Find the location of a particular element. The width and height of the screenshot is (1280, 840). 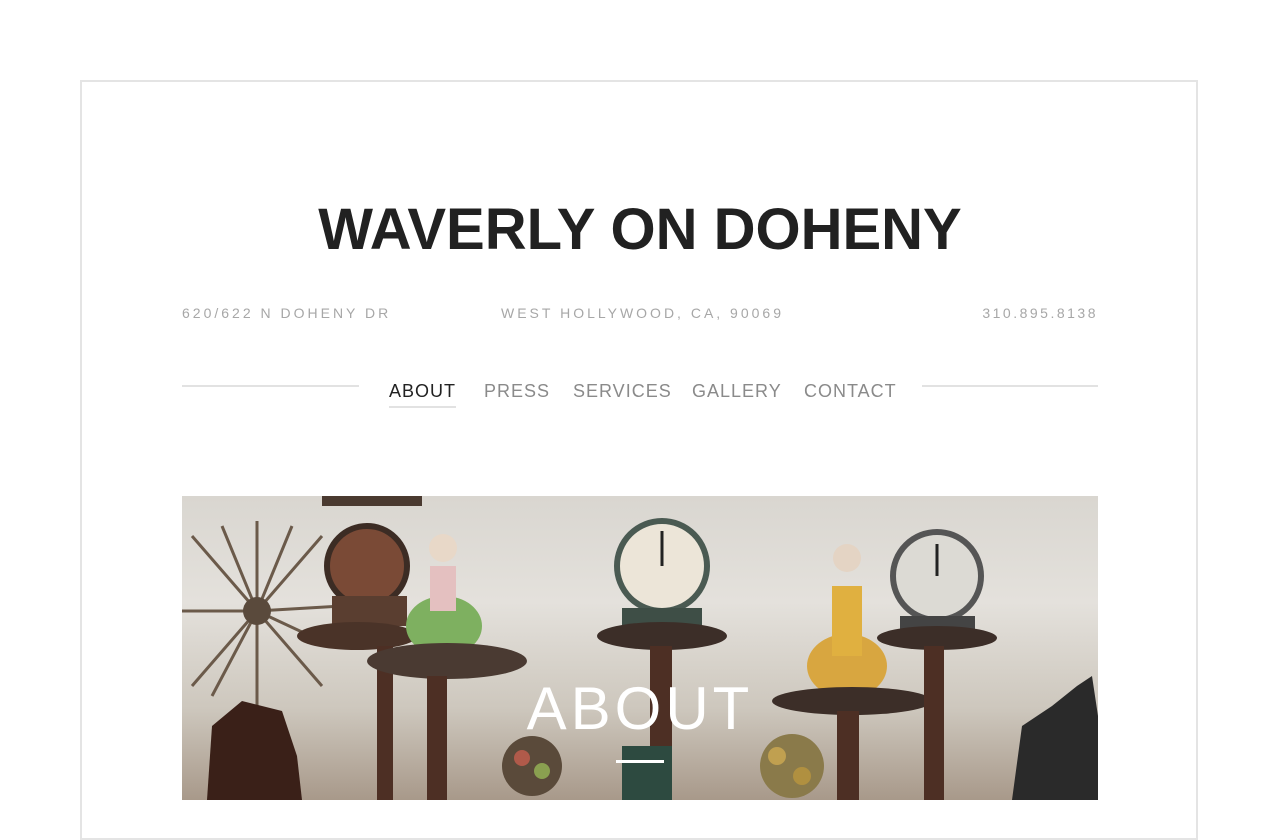

nav-item-contact: CONTACT is located at coordinates (850, 391).